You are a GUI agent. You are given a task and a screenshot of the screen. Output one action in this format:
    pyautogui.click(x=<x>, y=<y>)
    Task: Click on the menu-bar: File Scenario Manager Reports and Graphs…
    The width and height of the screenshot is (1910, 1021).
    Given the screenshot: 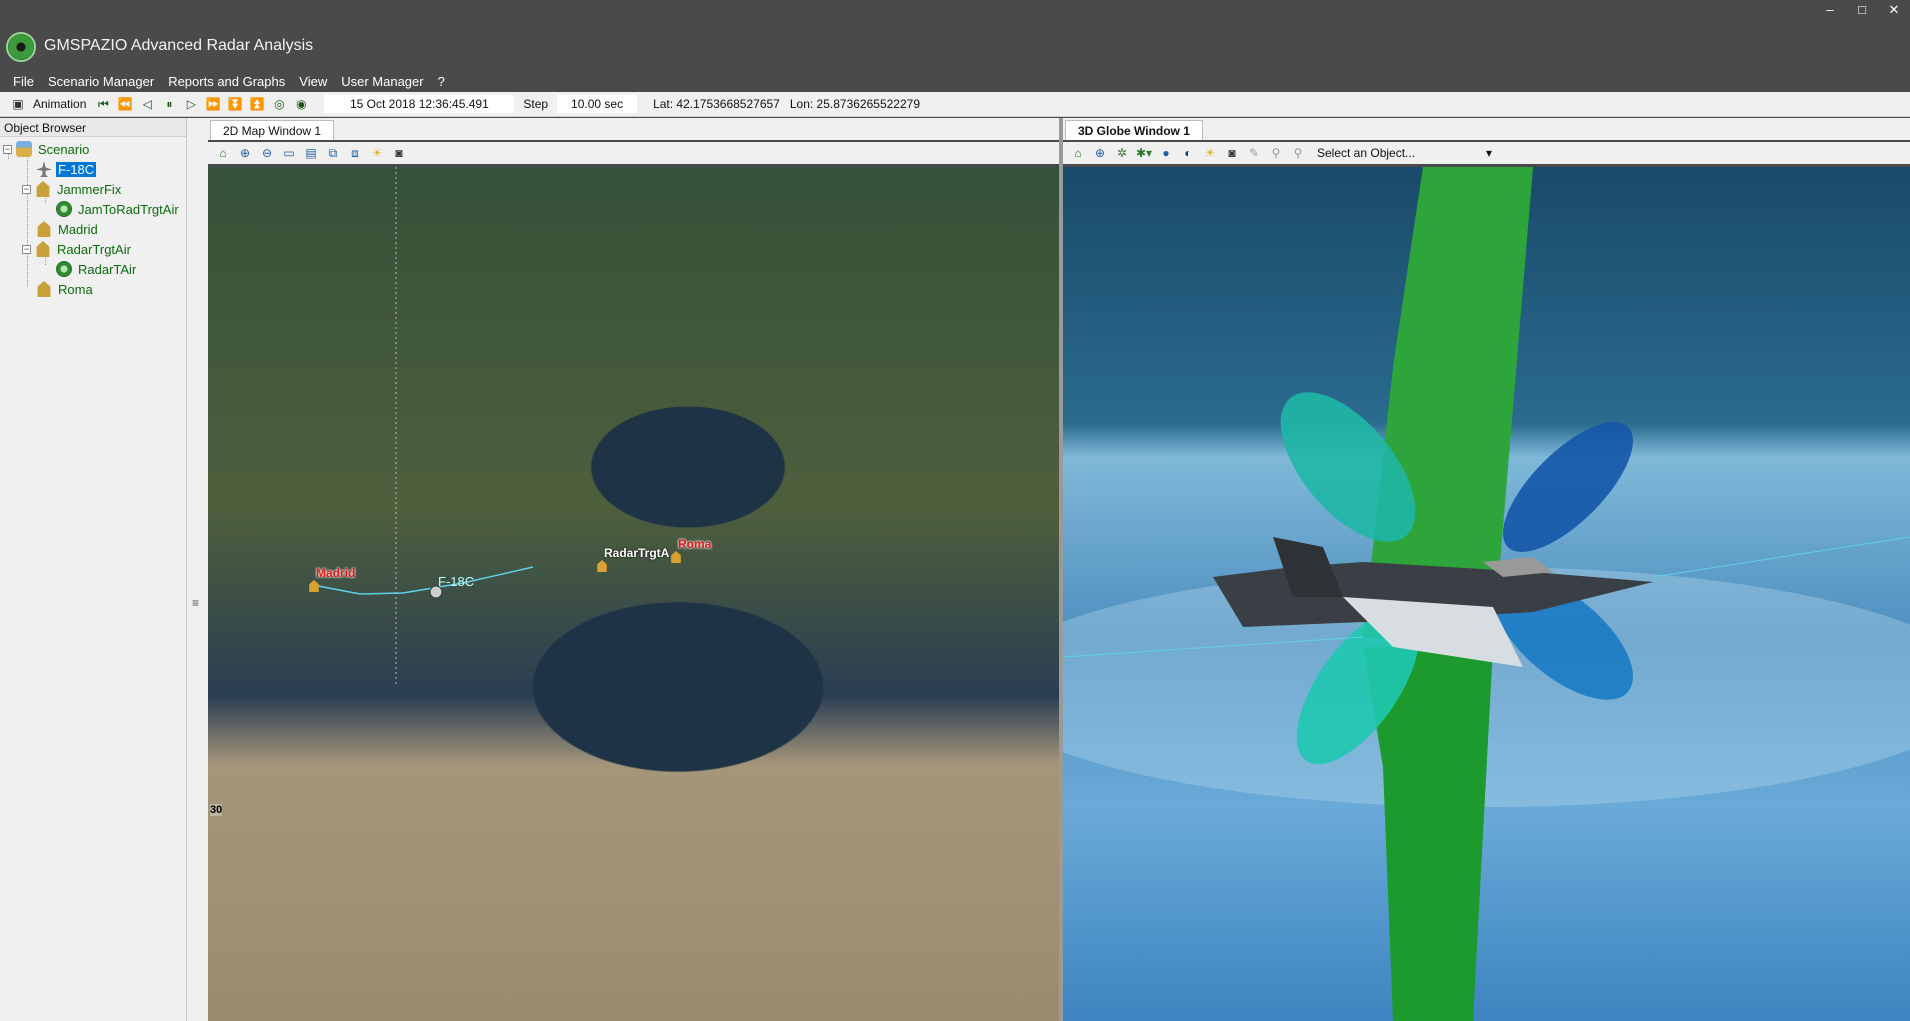 What is the action you would take?
    pyautogui.click(x=955, y=81)
    